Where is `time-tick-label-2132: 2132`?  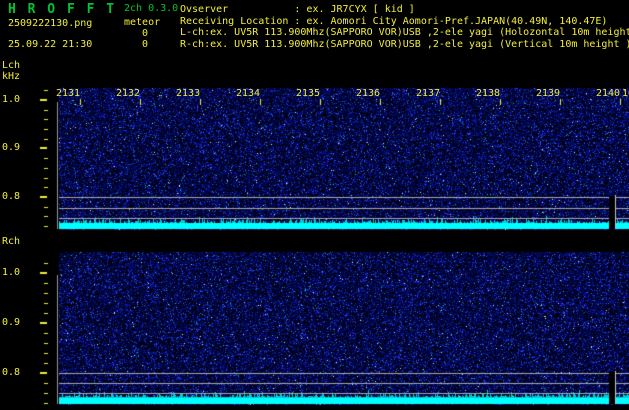 time-tick-label-2132: 2132 is located at coordinates (128, 93).